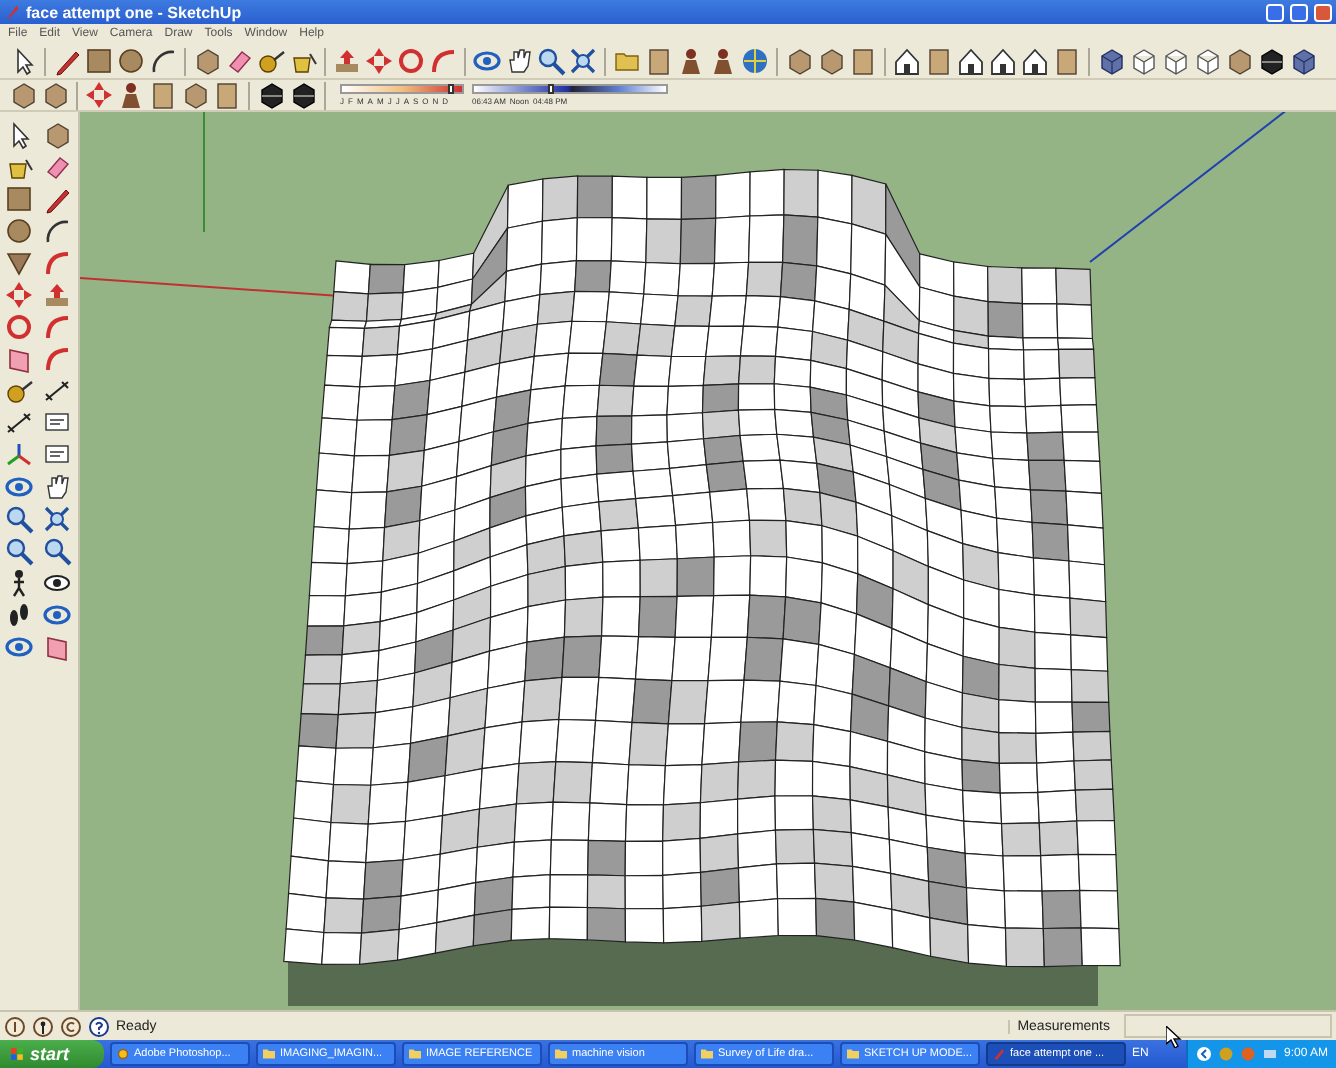 The width and height of the screenshot is (1336, 1068). What do you see at coordinates (1228, 1026) in the screenshot?
I see `measurements-field` at bounding box center [1228, 1026].